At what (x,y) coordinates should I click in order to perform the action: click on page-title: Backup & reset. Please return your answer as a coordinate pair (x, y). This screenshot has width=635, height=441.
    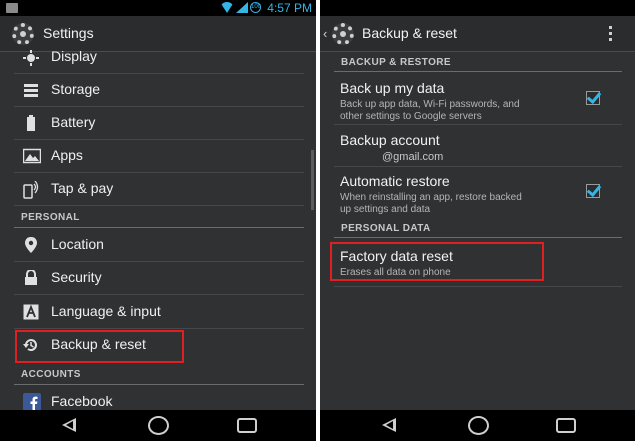
    Looking at the image, I should click on (409, 33).